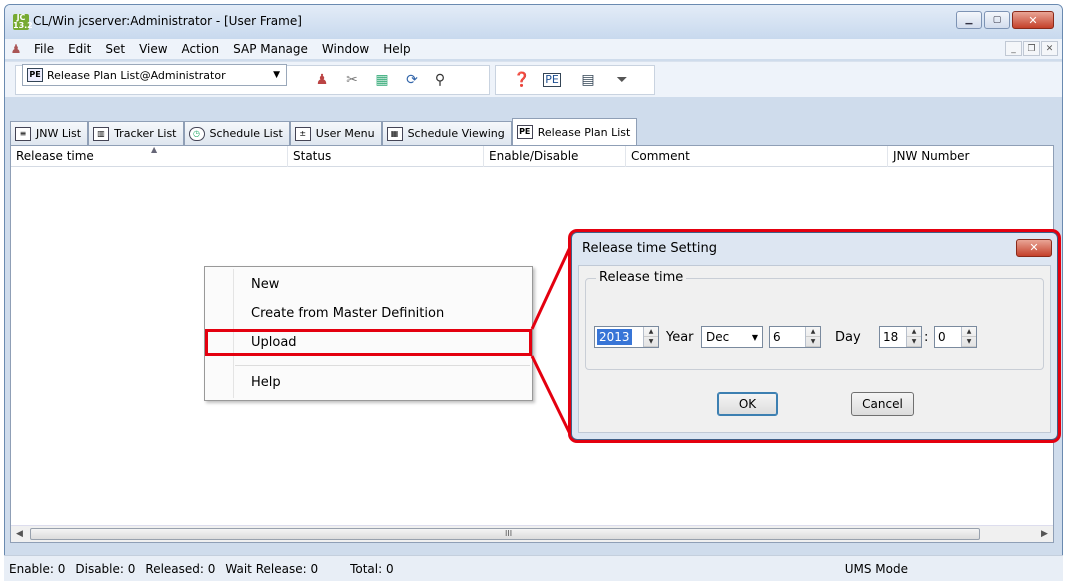  What do you see at coordinates (680, 337) in the screenshot?
I see `year-label: Year` at bounding box center [680, 337].